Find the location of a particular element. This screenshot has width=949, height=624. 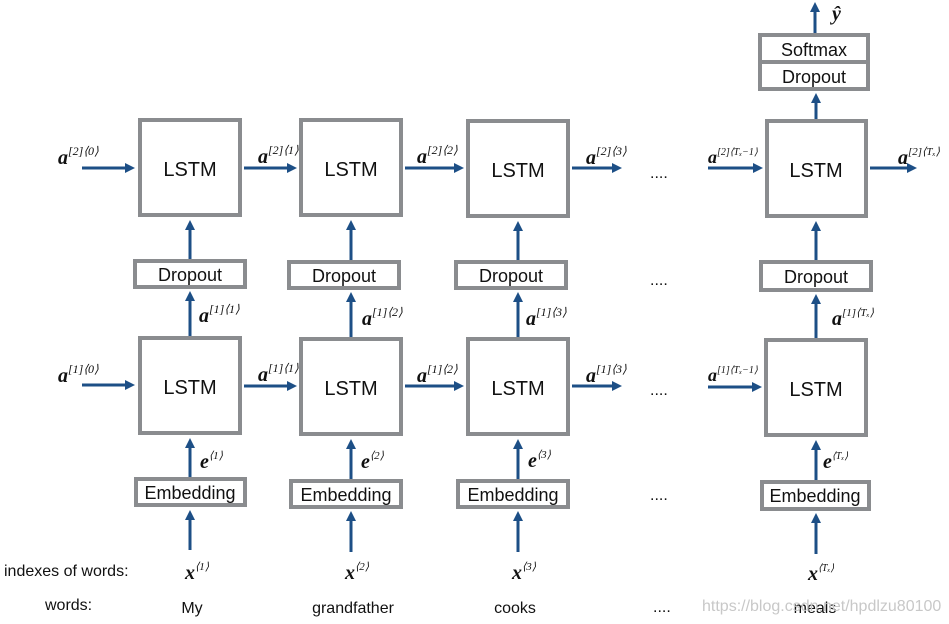

label-a1-0: a[1]⟨0⟩ is located at coordinates (78, 374).